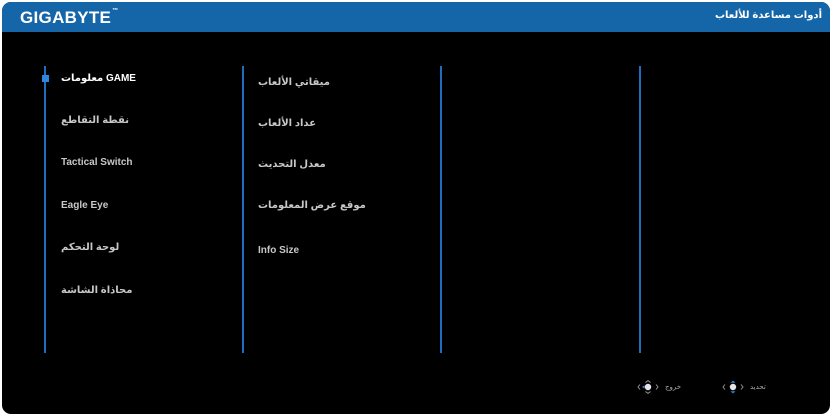 This screenshot has height=416, width=832. I want to click on select-hint: تحديد, so click(744, 387).